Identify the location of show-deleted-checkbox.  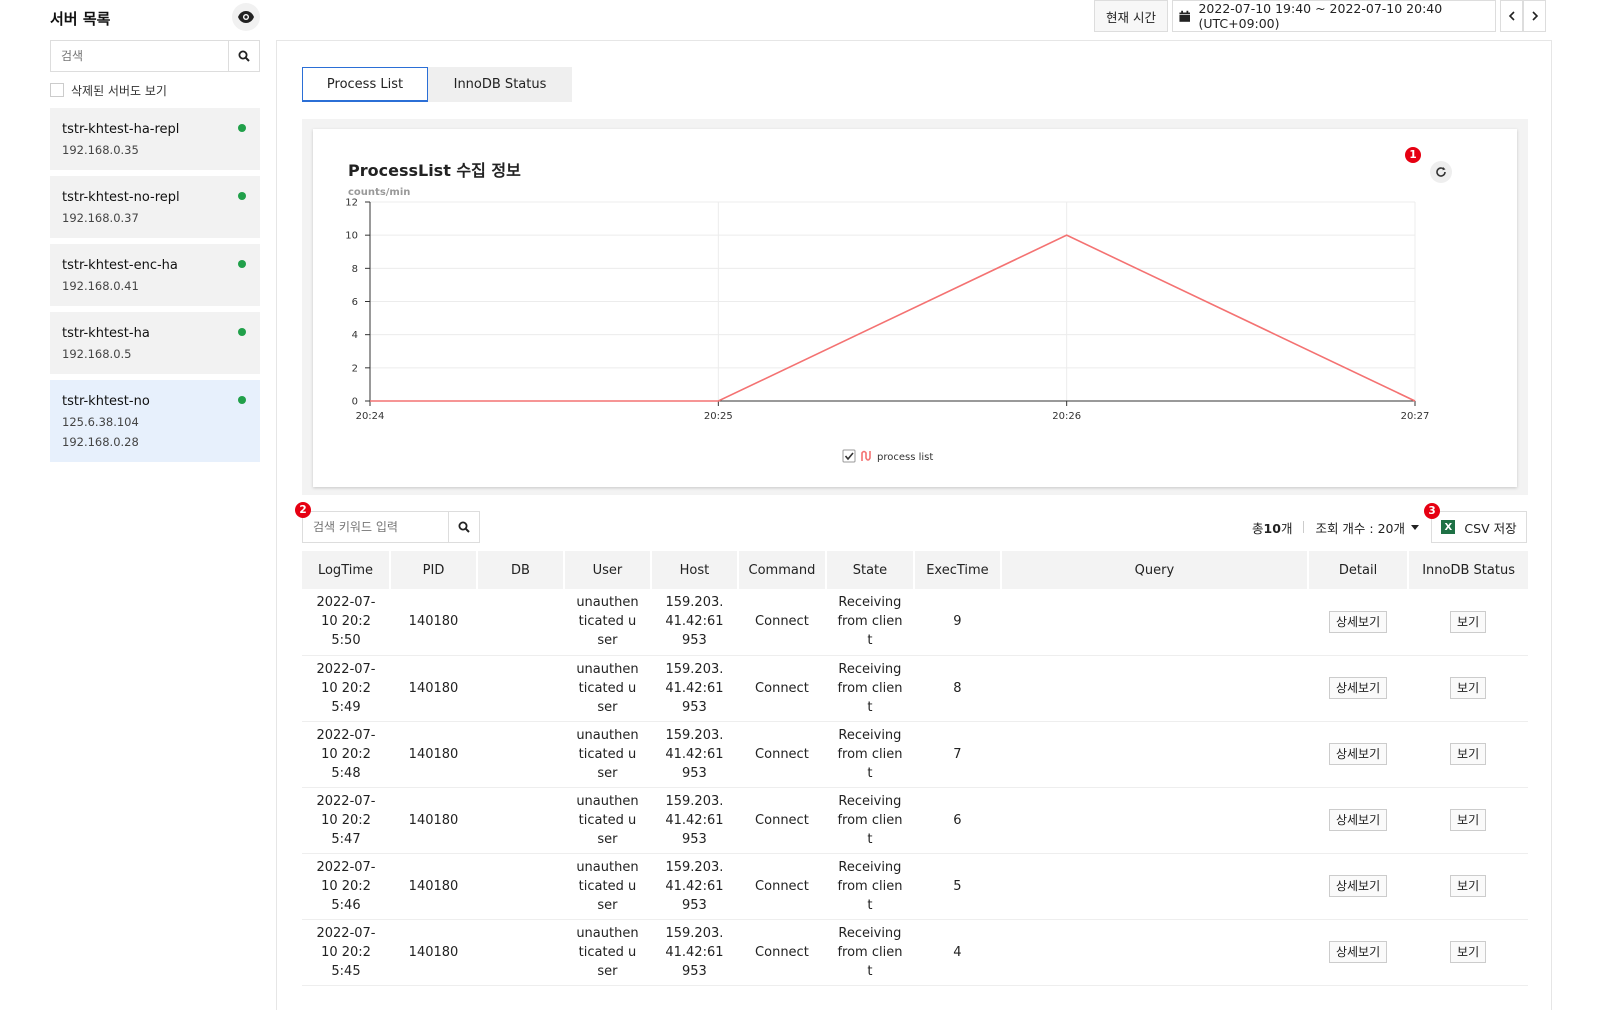
(57, 90).